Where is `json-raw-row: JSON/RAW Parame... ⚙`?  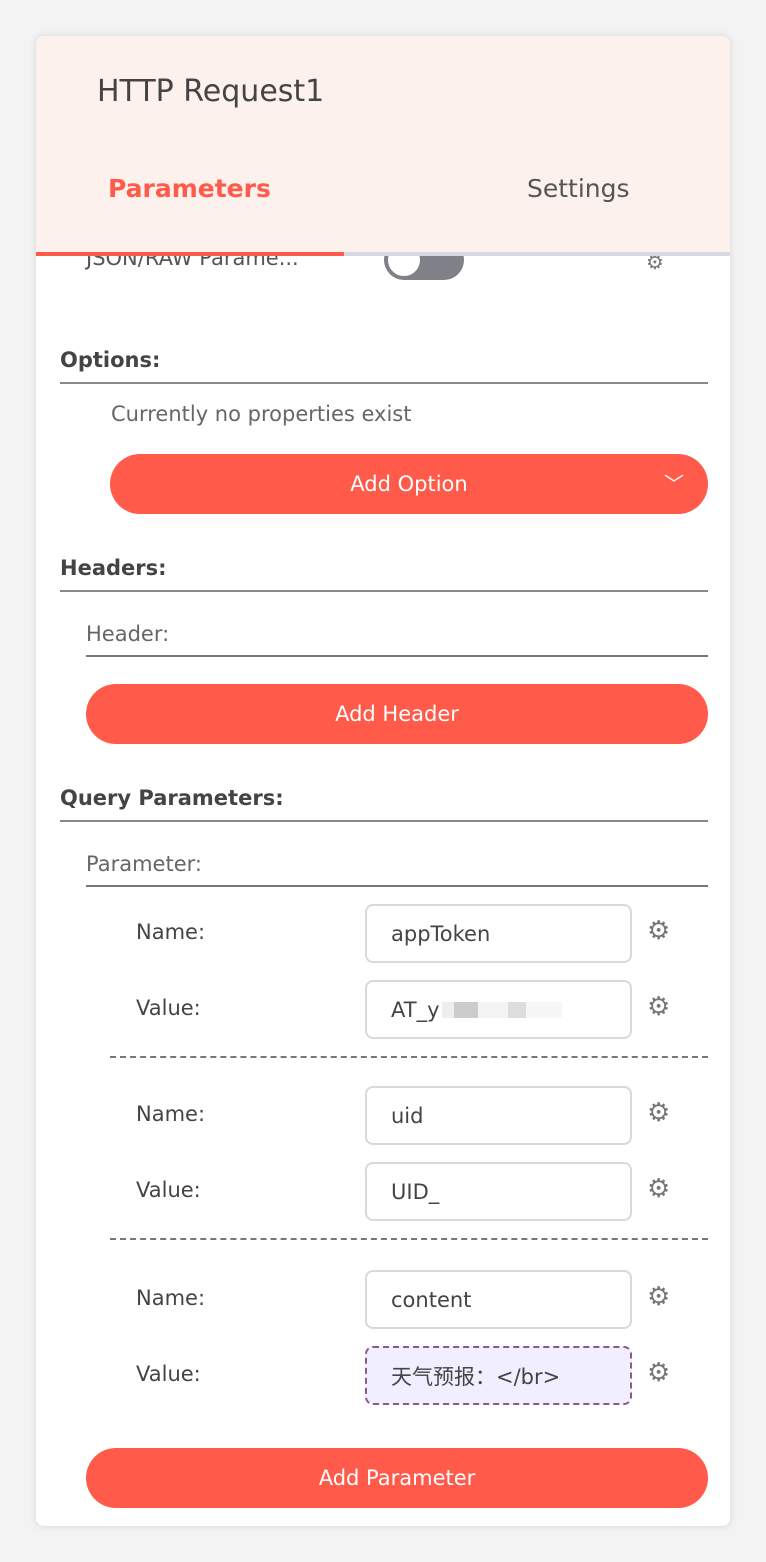 json-raw-row: JSON/RAW Parame... ⚙ is located at coordinates (406, 273).